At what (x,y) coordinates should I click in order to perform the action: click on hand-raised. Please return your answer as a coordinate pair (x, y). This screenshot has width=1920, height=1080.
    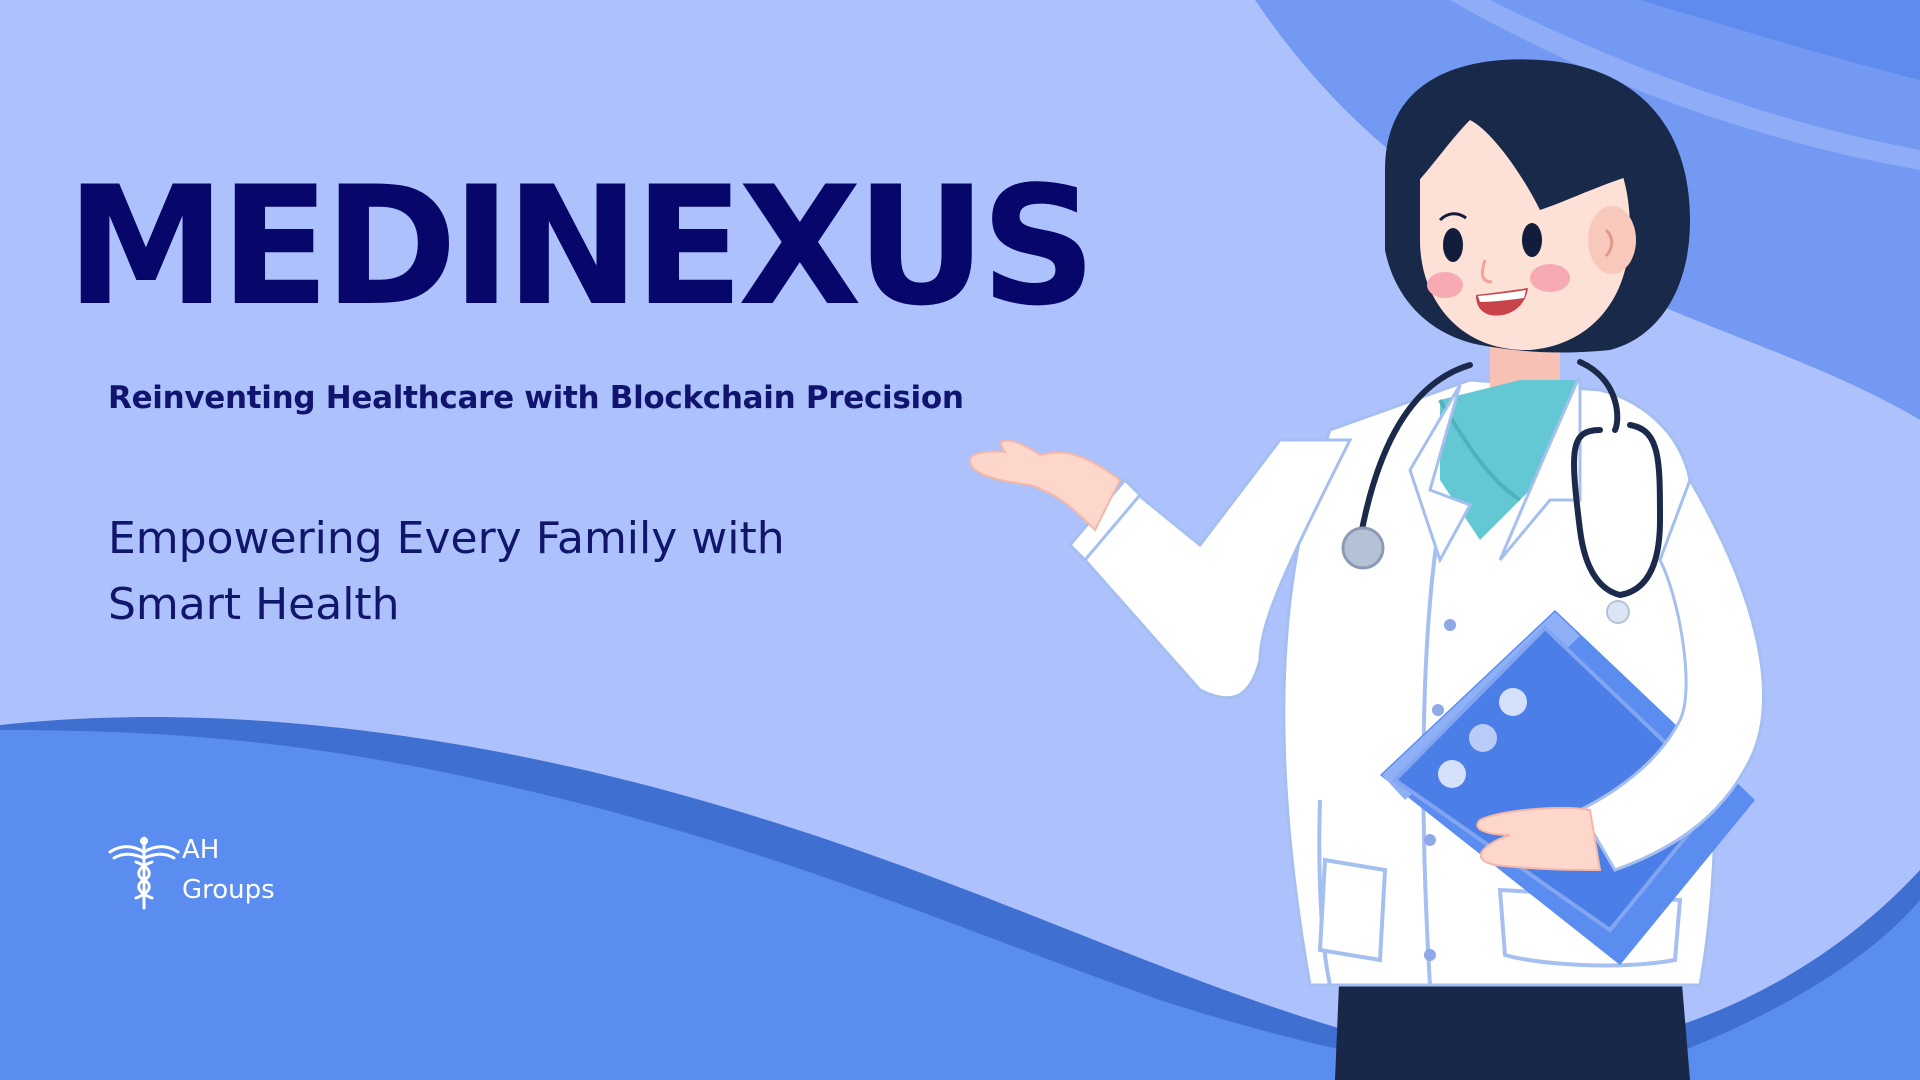
    Looking at the image, I should click on (1045, 485).